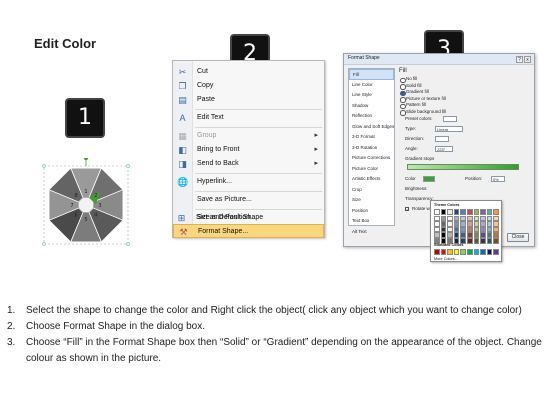 This screenshot has height=420, width=560. I want to click on preset-label: Preset colors:, so click(419, 118).